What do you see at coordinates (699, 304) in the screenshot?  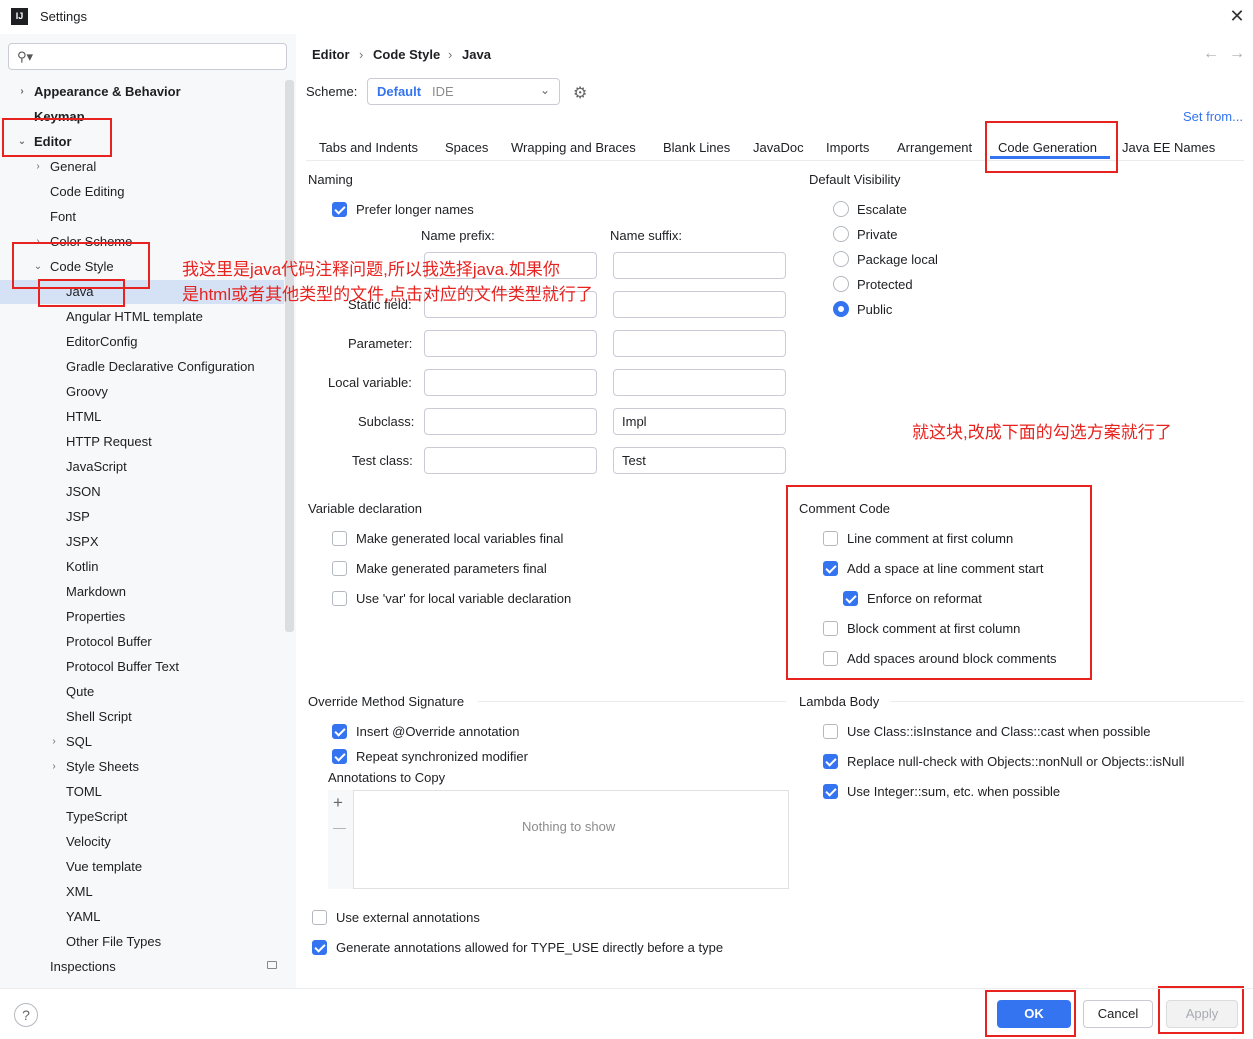 I see `static-field-suffix-input` at bounding box center [699, 304].